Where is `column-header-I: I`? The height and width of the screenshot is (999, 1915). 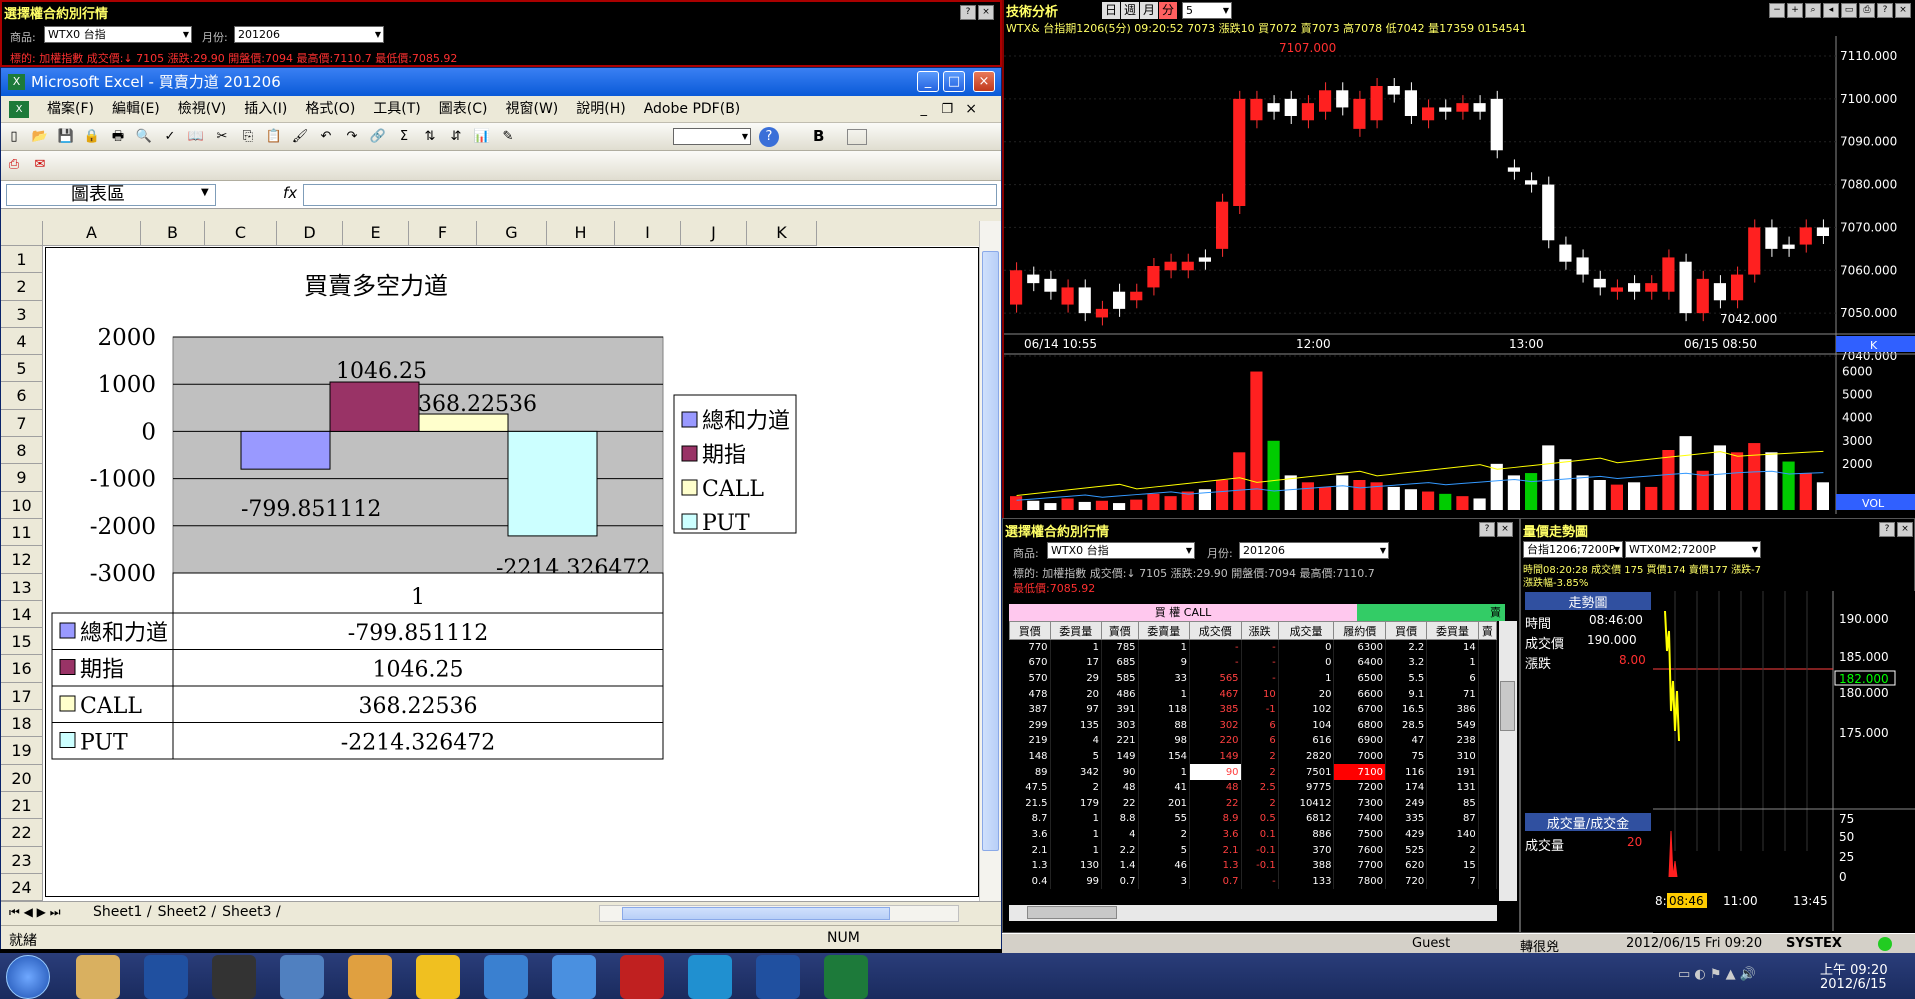 column-header-I: I is located at coordinates (648, 233).